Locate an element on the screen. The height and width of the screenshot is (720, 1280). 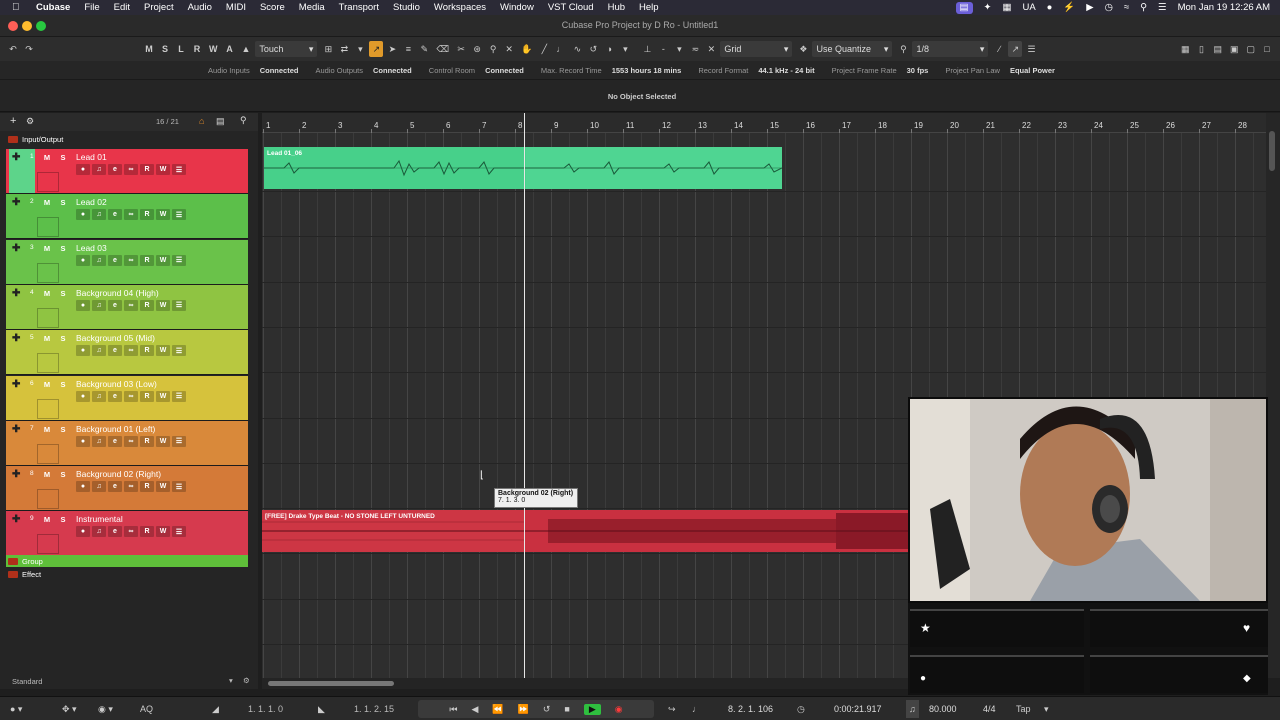
gear-icon: ⚙ is located at coordinates (246, 680).